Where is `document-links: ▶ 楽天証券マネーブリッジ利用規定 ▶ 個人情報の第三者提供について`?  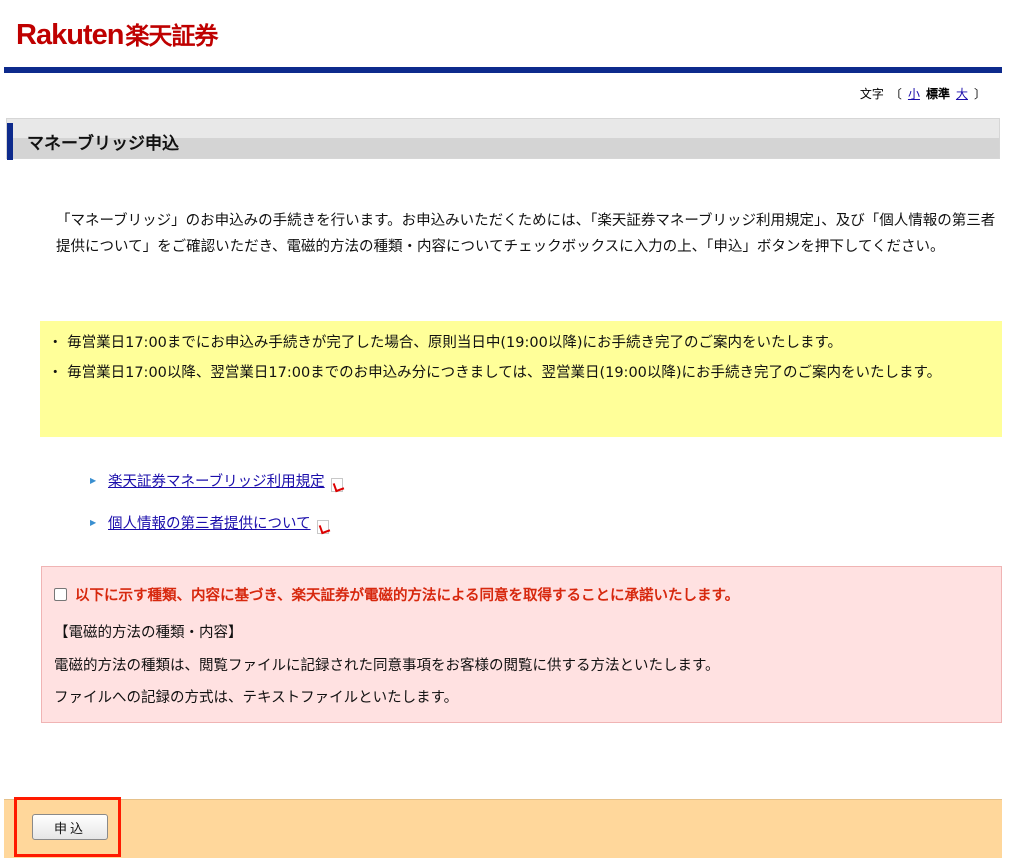
document-links: ▶ 楽天証券マネーブリッジ利用規定 ▶ 個人情報の第三者提供について is located at coordinates (216, 510).